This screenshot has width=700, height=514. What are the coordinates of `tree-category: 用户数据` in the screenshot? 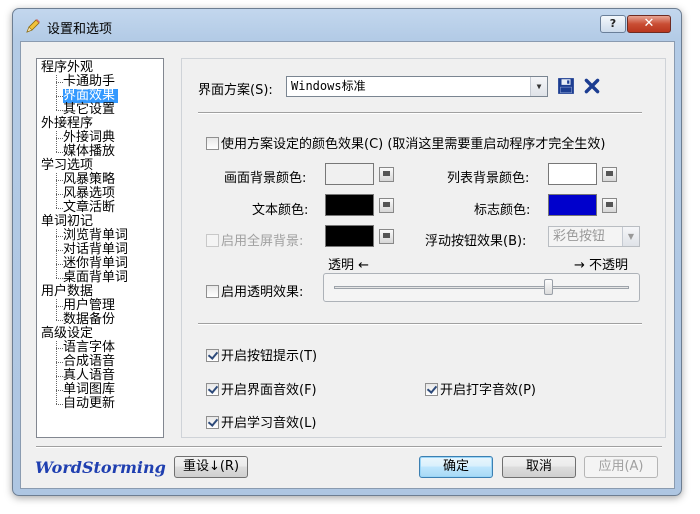 It's located at (67, 292).